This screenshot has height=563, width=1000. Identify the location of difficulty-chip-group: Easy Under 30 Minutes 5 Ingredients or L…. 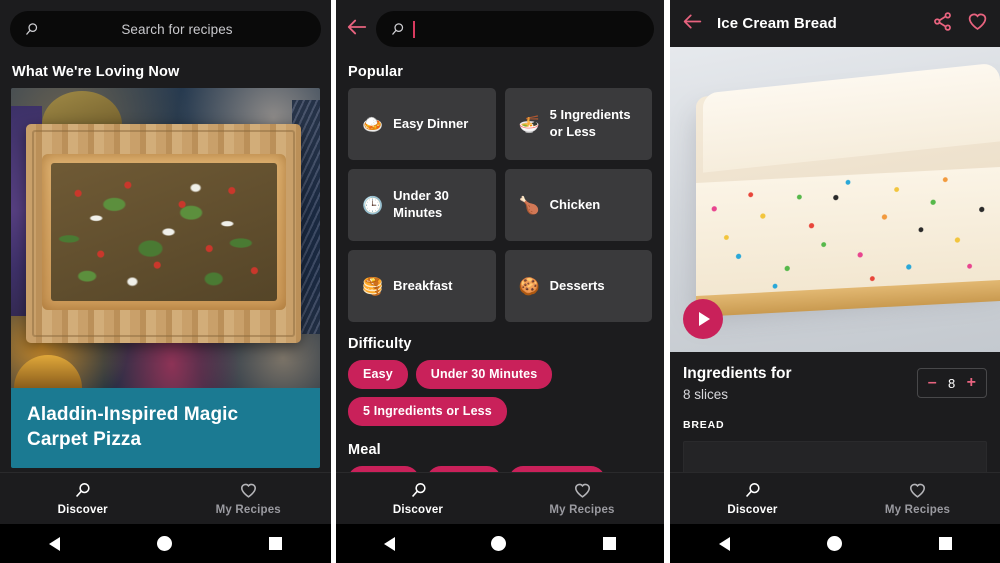
(500, 393).